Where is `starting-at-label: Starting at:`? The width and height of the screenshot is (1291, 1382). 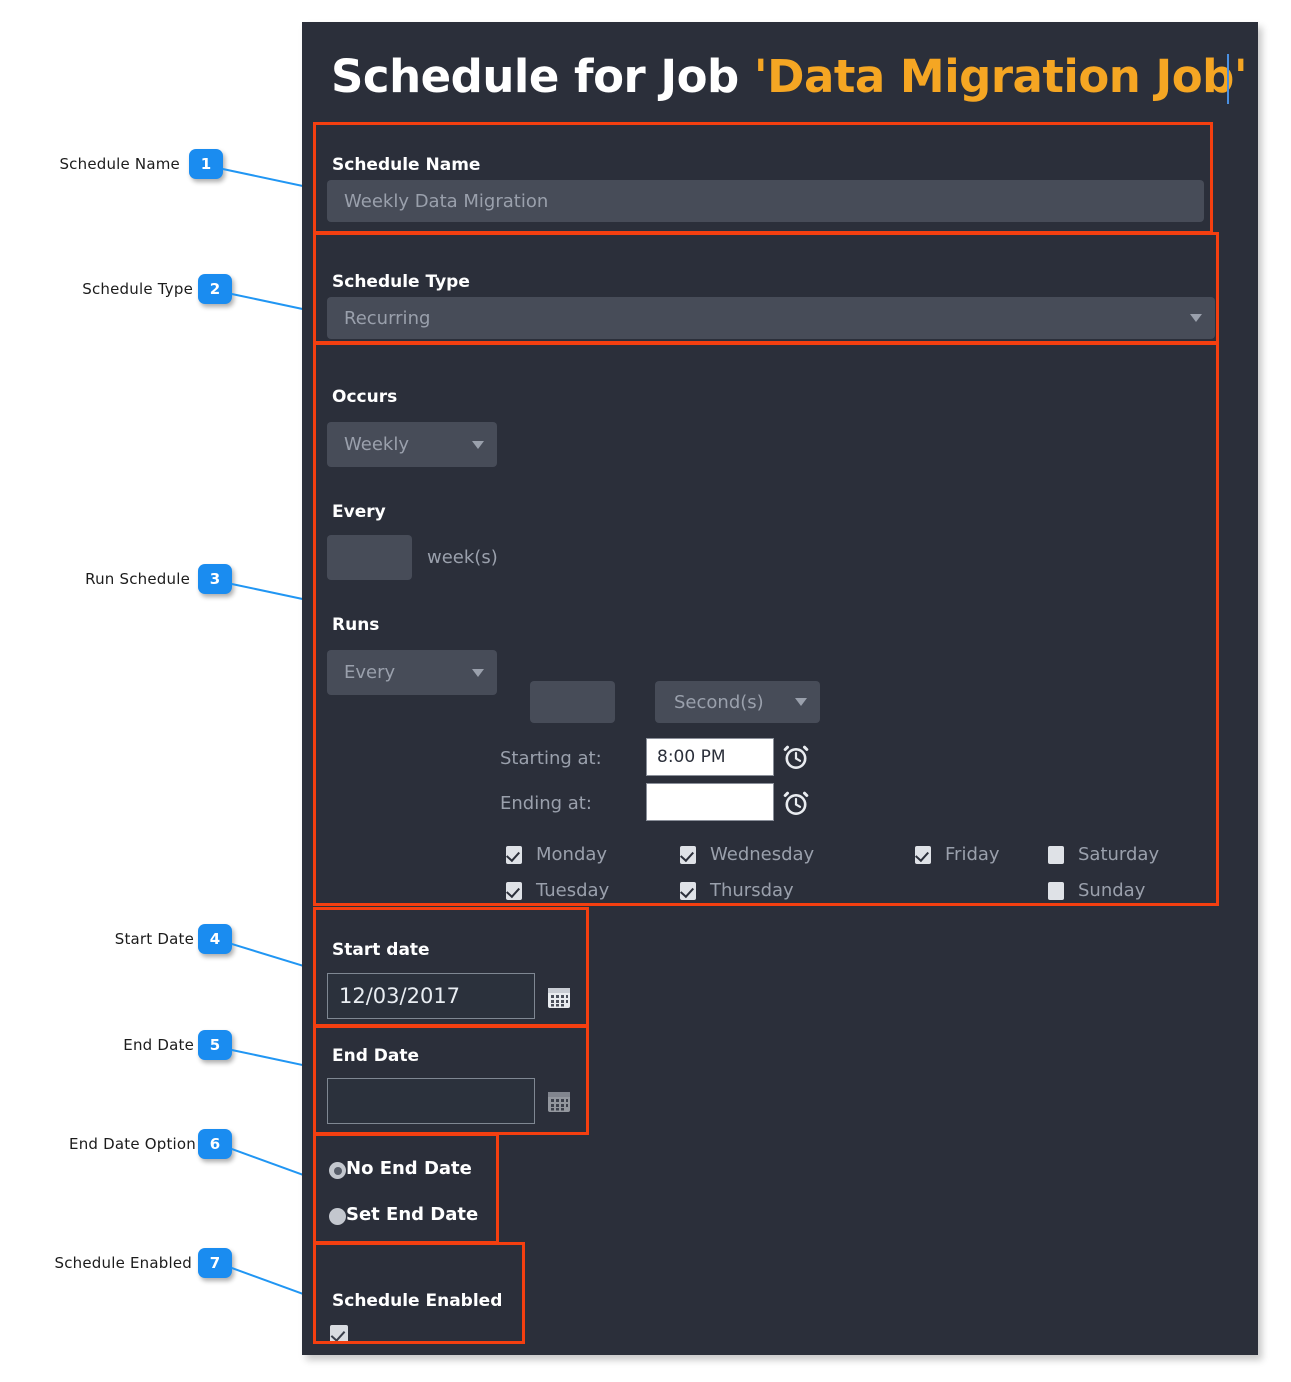 starting-at-label: Starting at: is located at coordinates (551, 758).